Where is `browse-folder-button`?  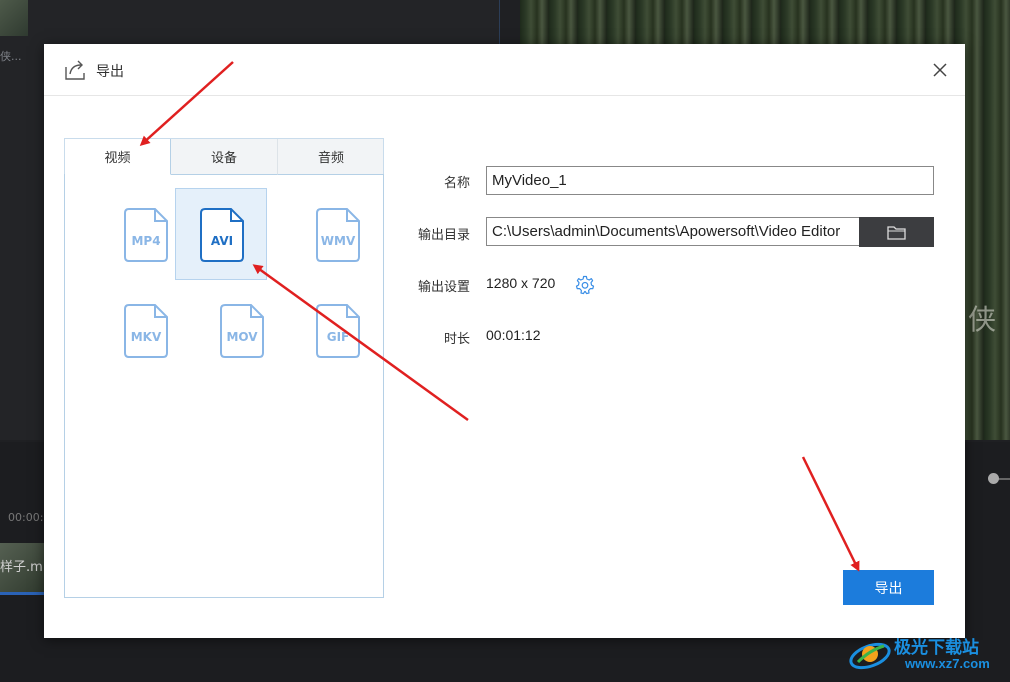
browse-folder-button is located at coordinates (896, 232).